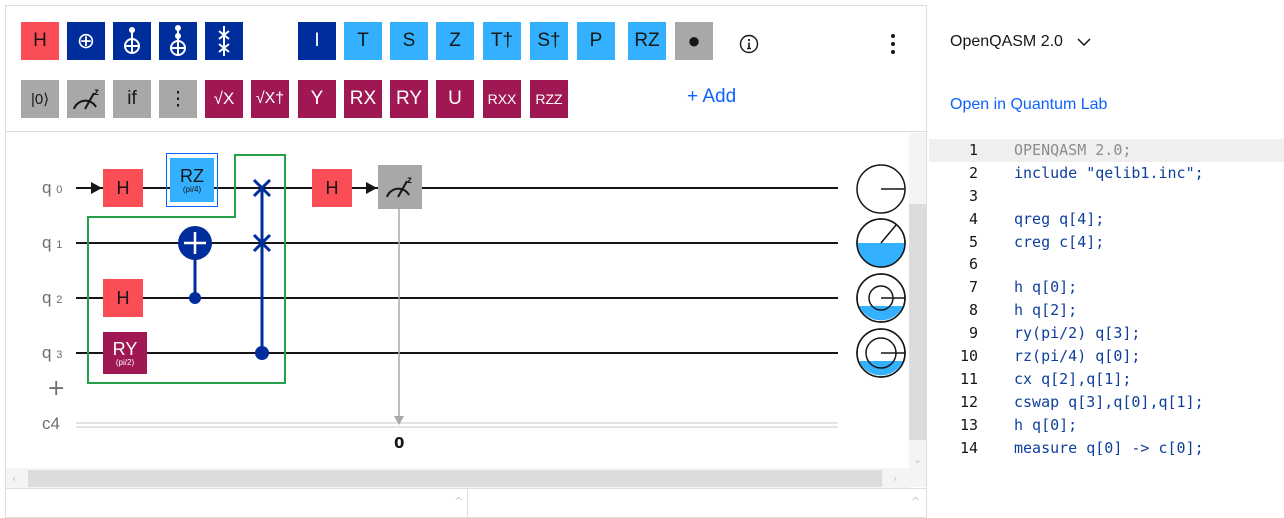 The image size is (1284, 518). Describe the element at coordinates (1106, 242) in the screenshot. I see `code-line: 5 creg c[4];` at that location.